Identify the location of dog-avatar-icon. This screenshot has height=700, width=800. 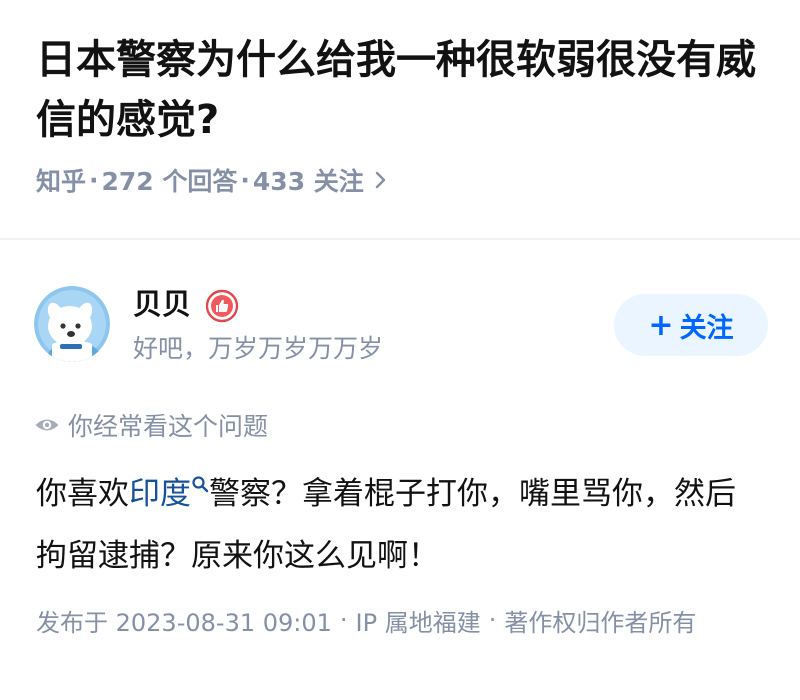
(72, 324).